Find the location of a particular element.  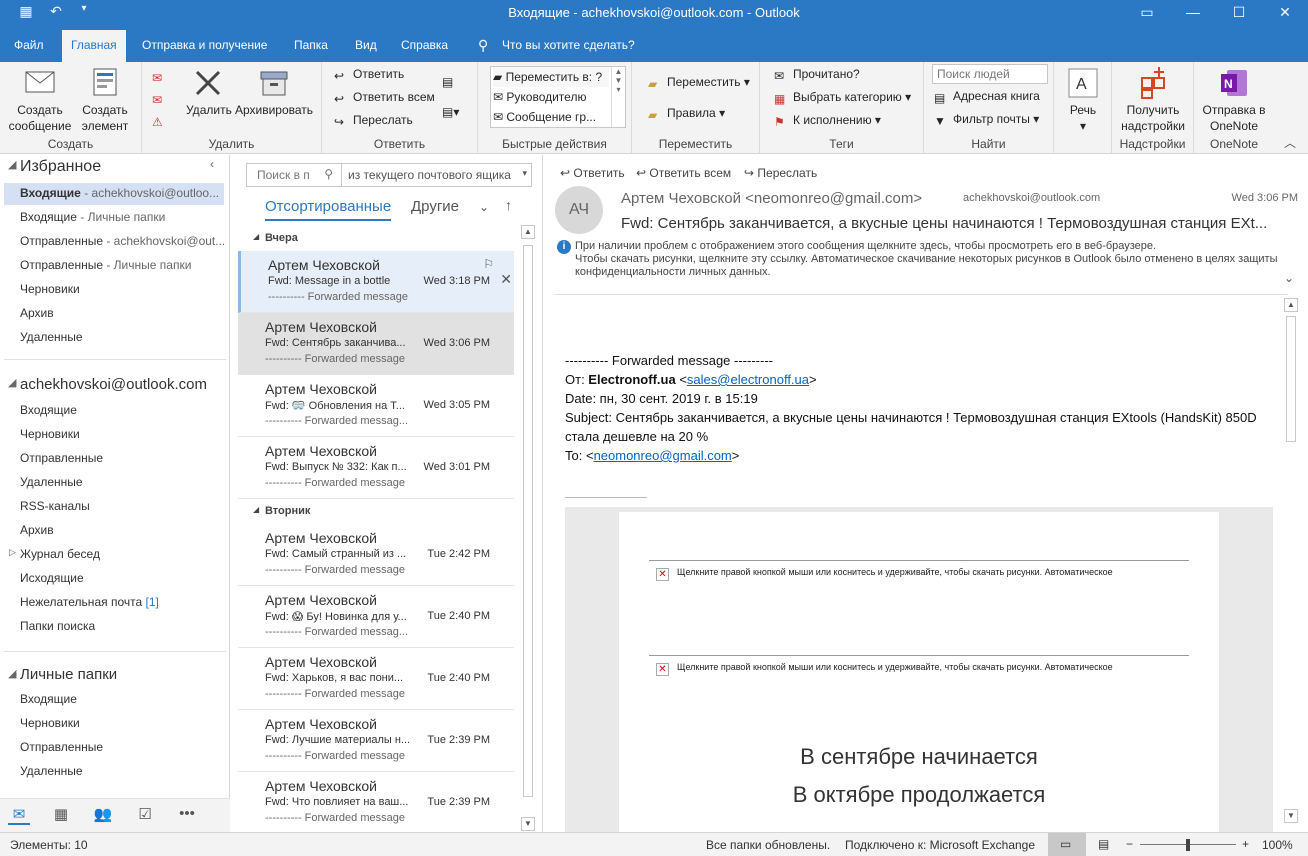

personal-inbox: Входящие is located at coordinates (122, 699).